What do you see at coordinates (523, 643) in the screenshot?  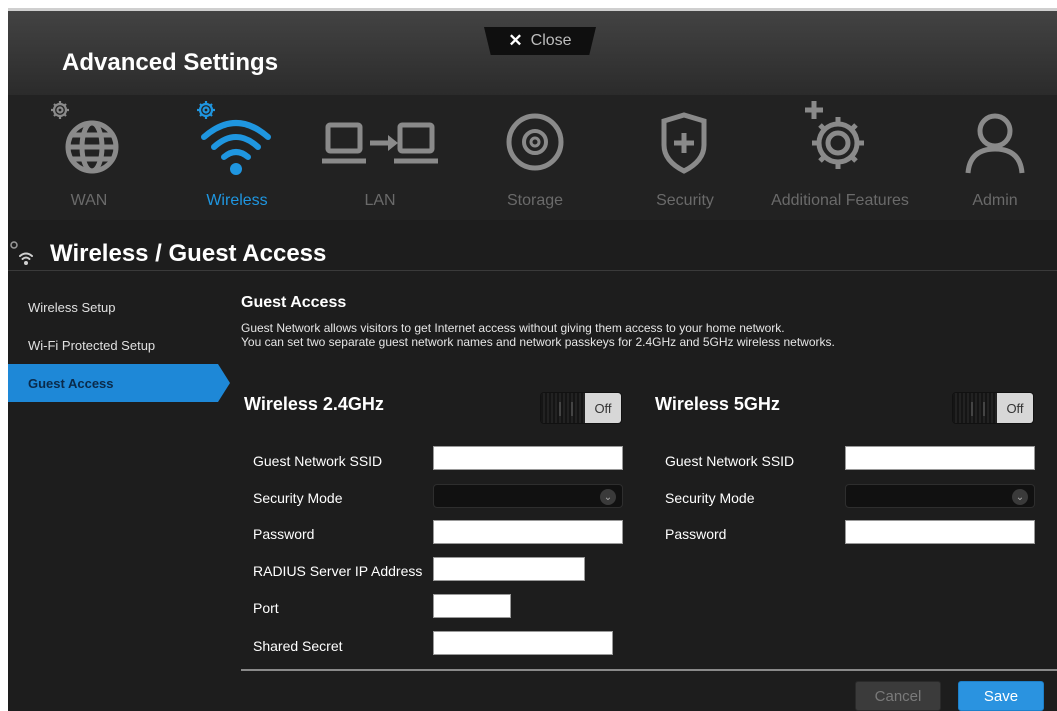 I see `shared-secret-input` at bounding box center [523, 643].